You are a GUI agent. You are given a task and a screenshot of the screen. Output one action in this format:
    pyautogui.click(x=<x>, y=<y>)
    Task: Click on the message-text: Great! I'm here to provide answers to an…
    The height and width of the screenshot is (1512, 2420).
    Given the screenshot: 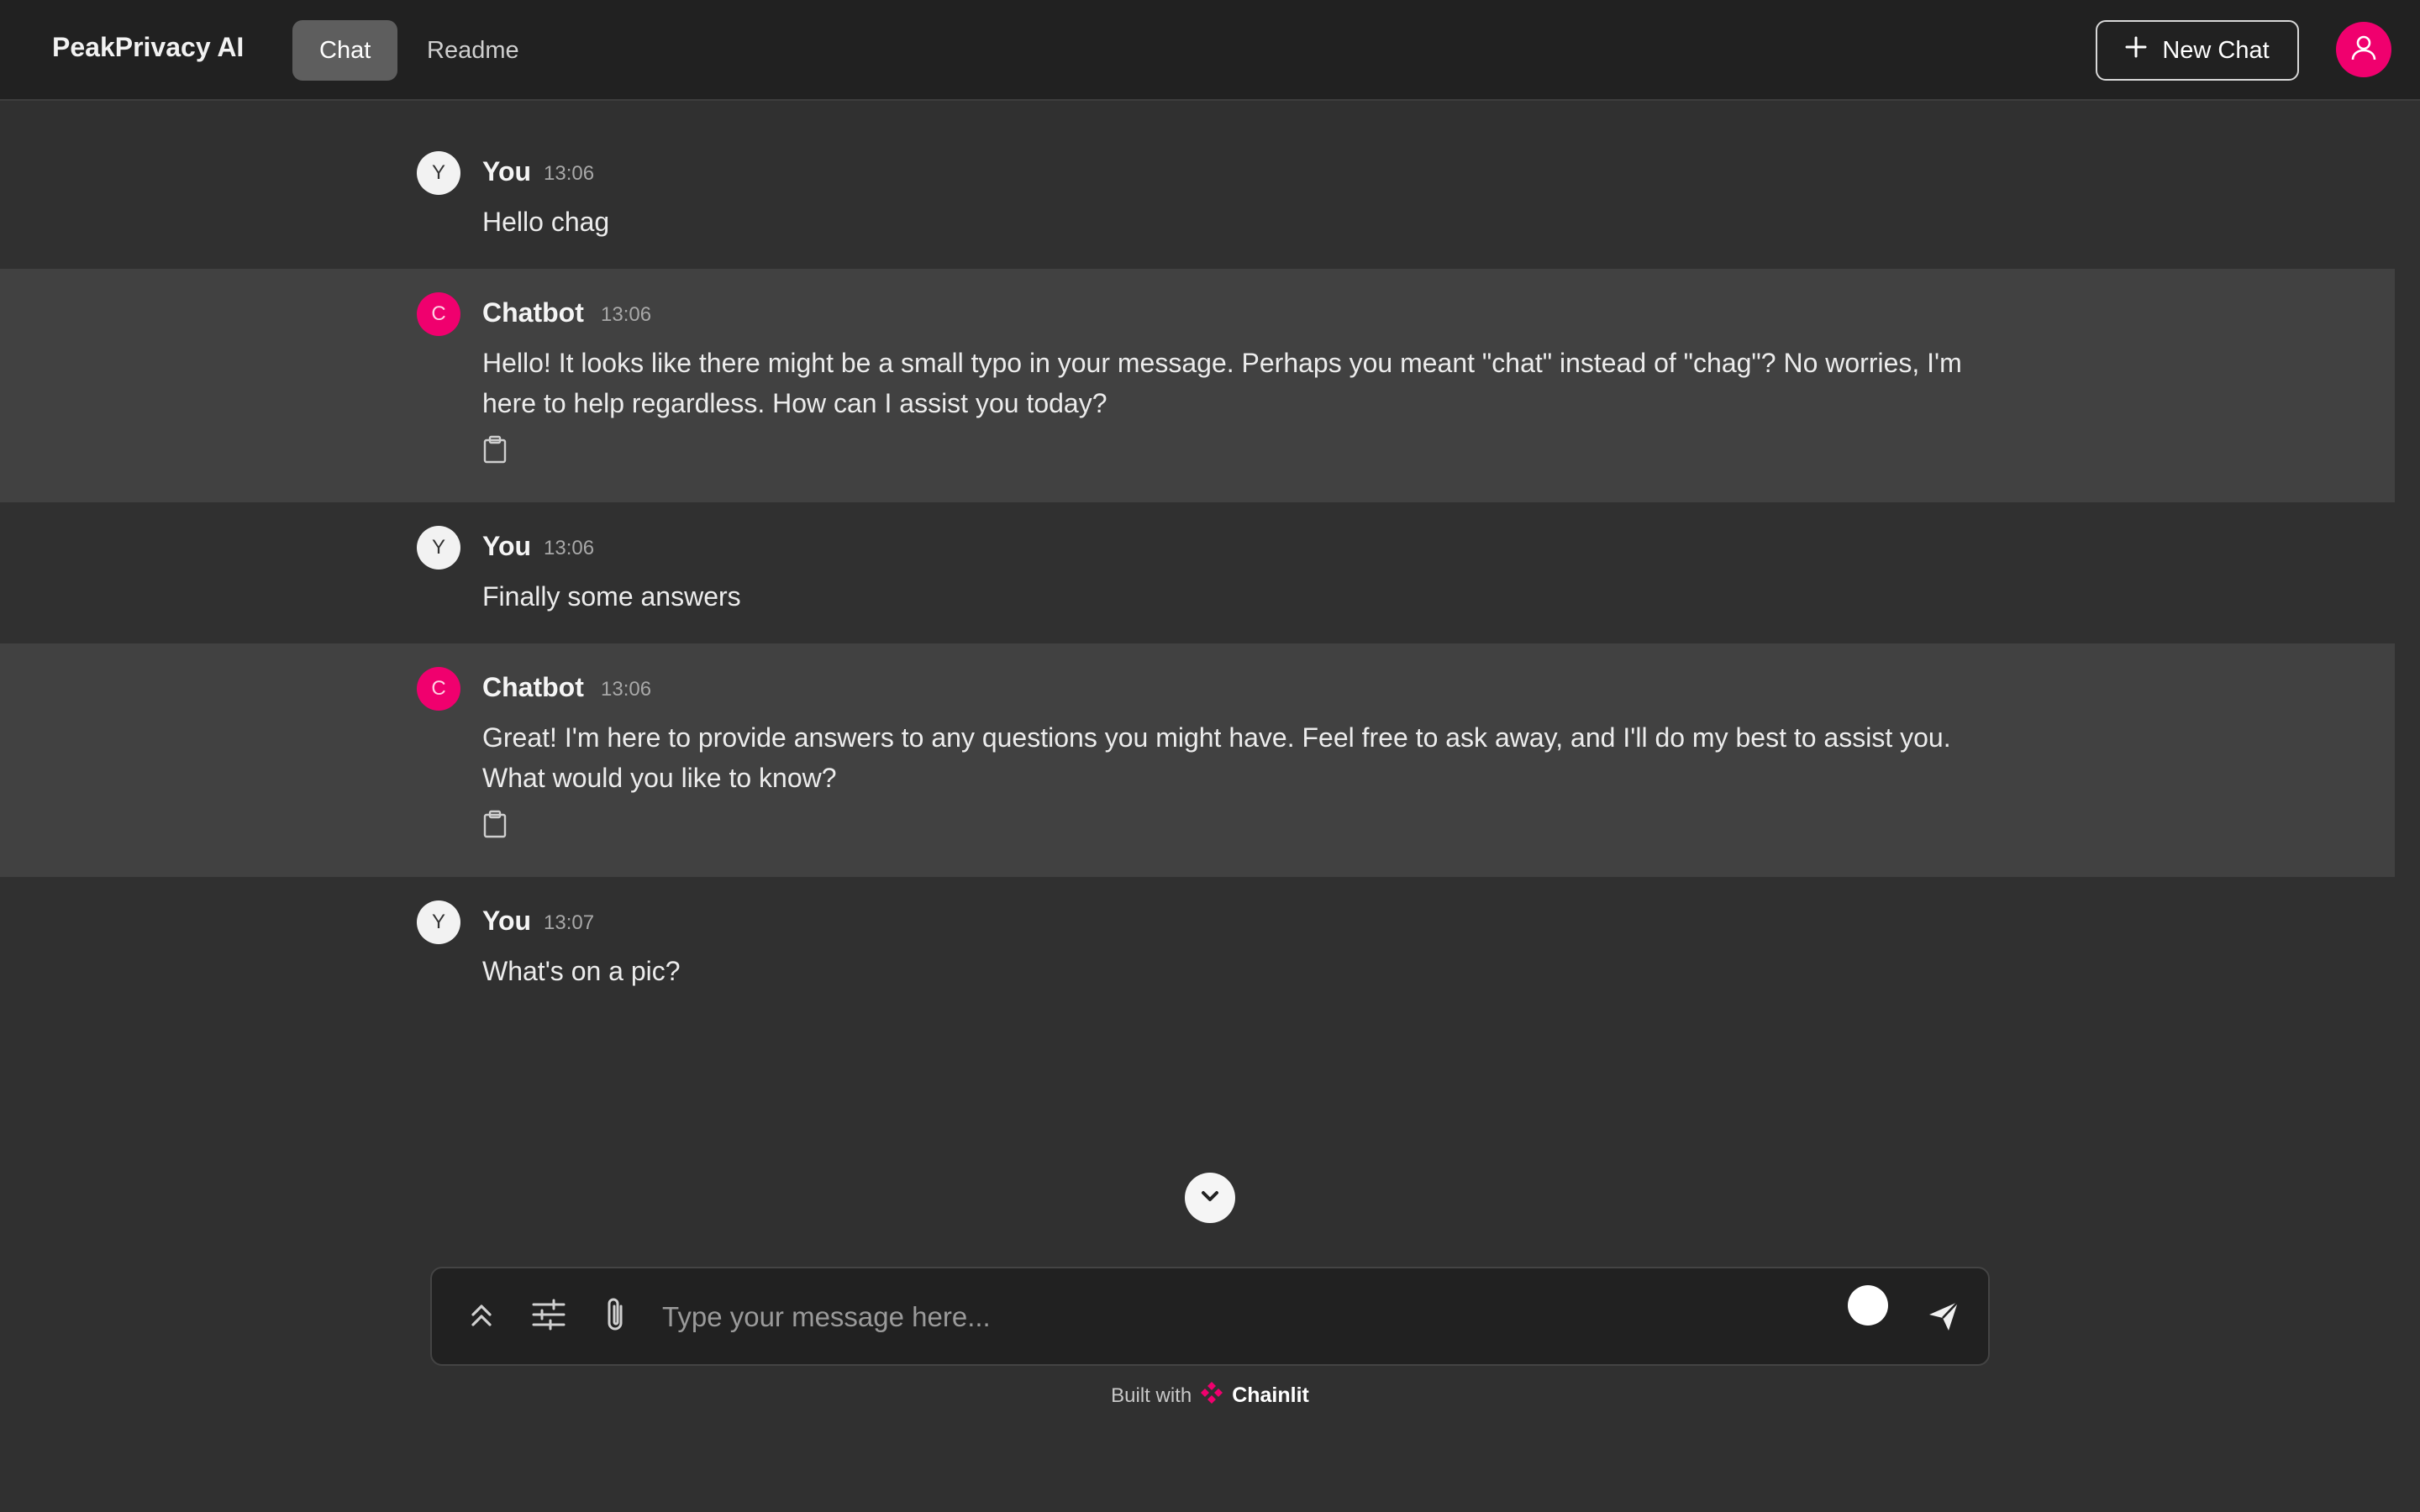 What is the action you would take?
    pyautogui.click(x=1216, y=757)
    